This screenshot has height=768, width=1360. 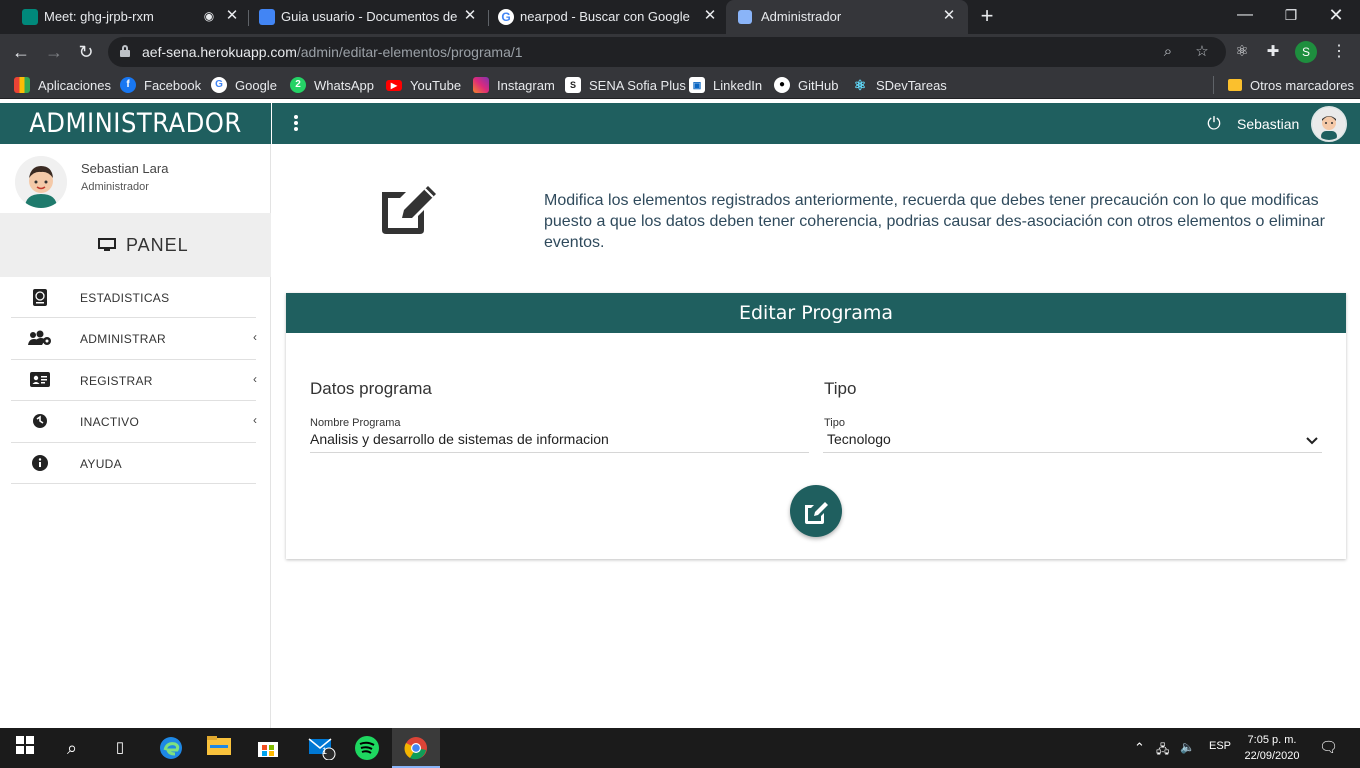 I want to click on facebook-icon: f, so click(x=128, y=85).